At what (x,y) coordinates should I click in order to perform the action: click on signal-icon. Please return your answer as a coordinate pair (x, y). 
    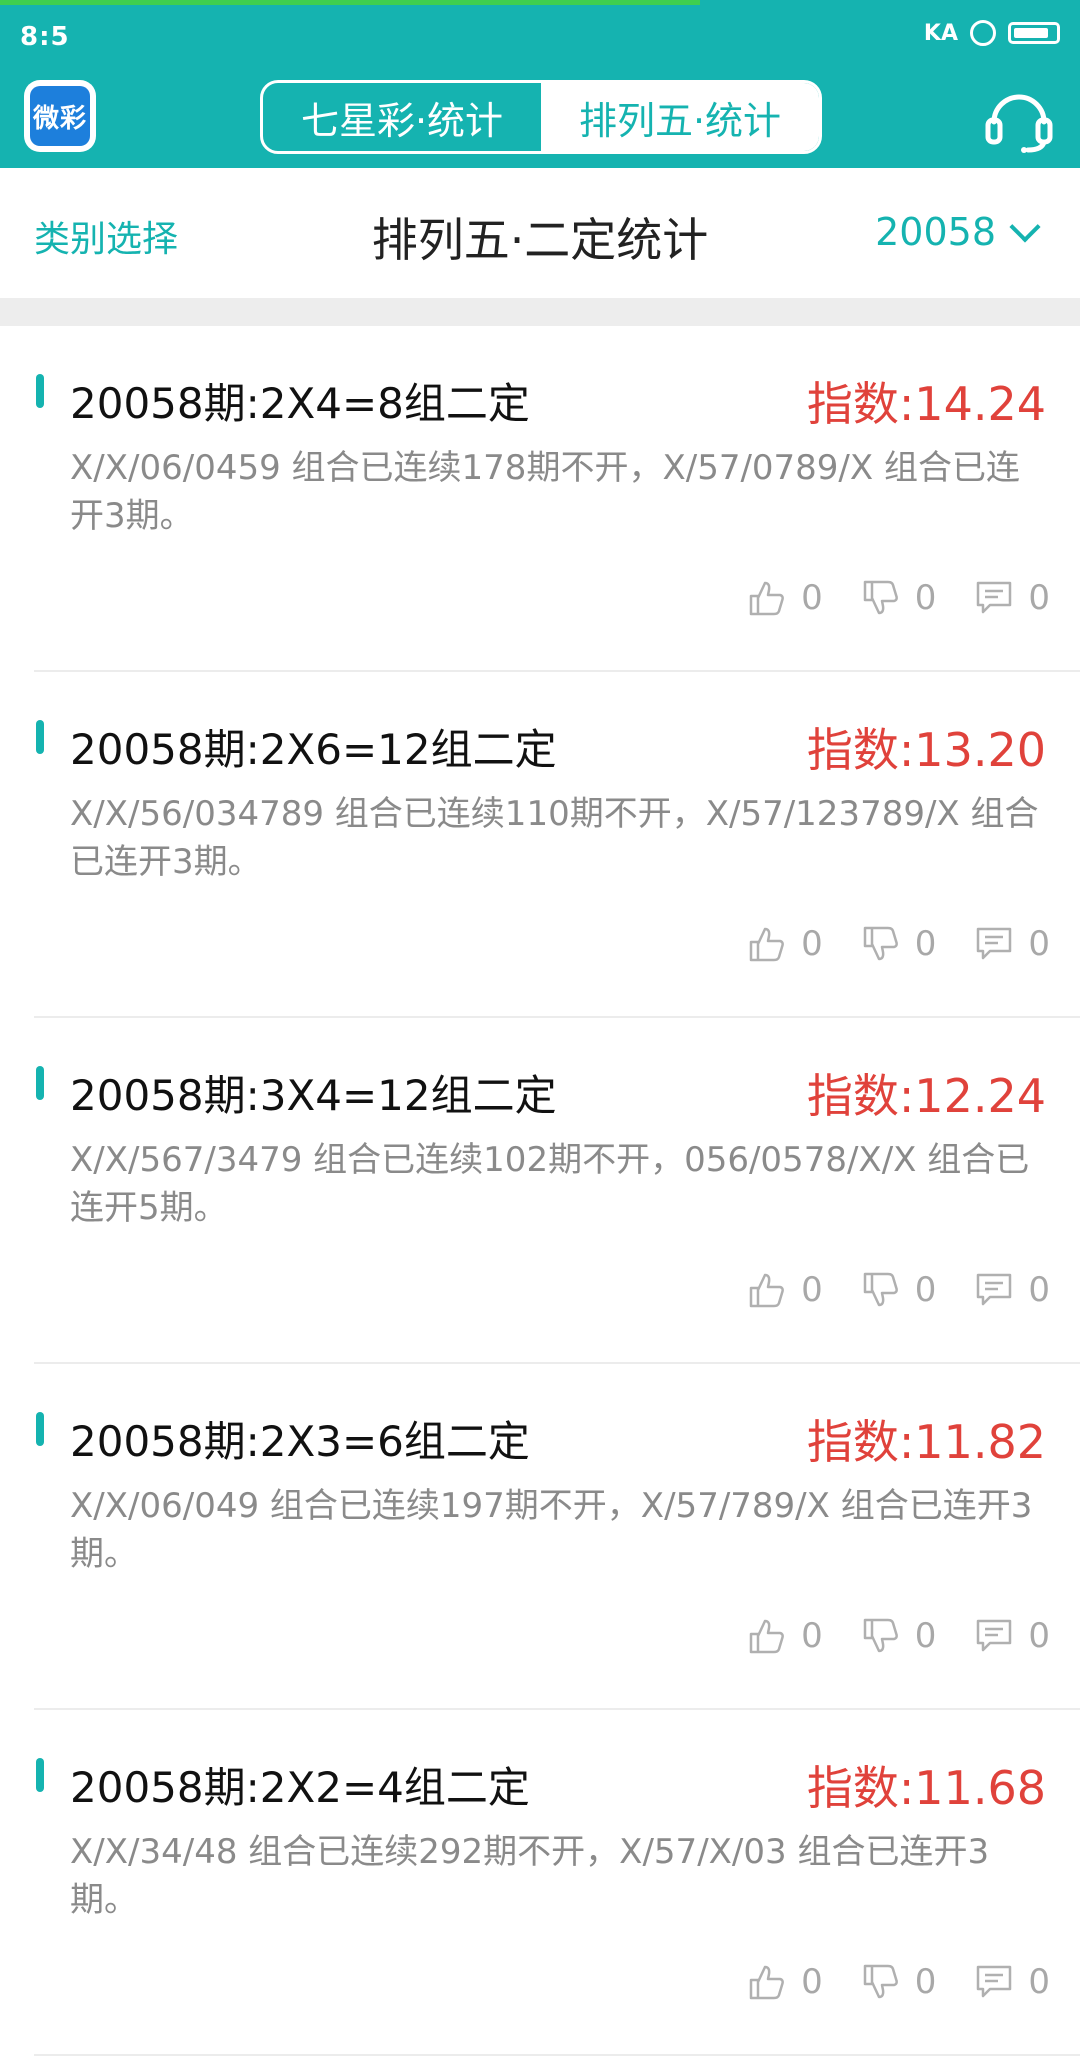
    Looking at the image, I should click on (983, 33).